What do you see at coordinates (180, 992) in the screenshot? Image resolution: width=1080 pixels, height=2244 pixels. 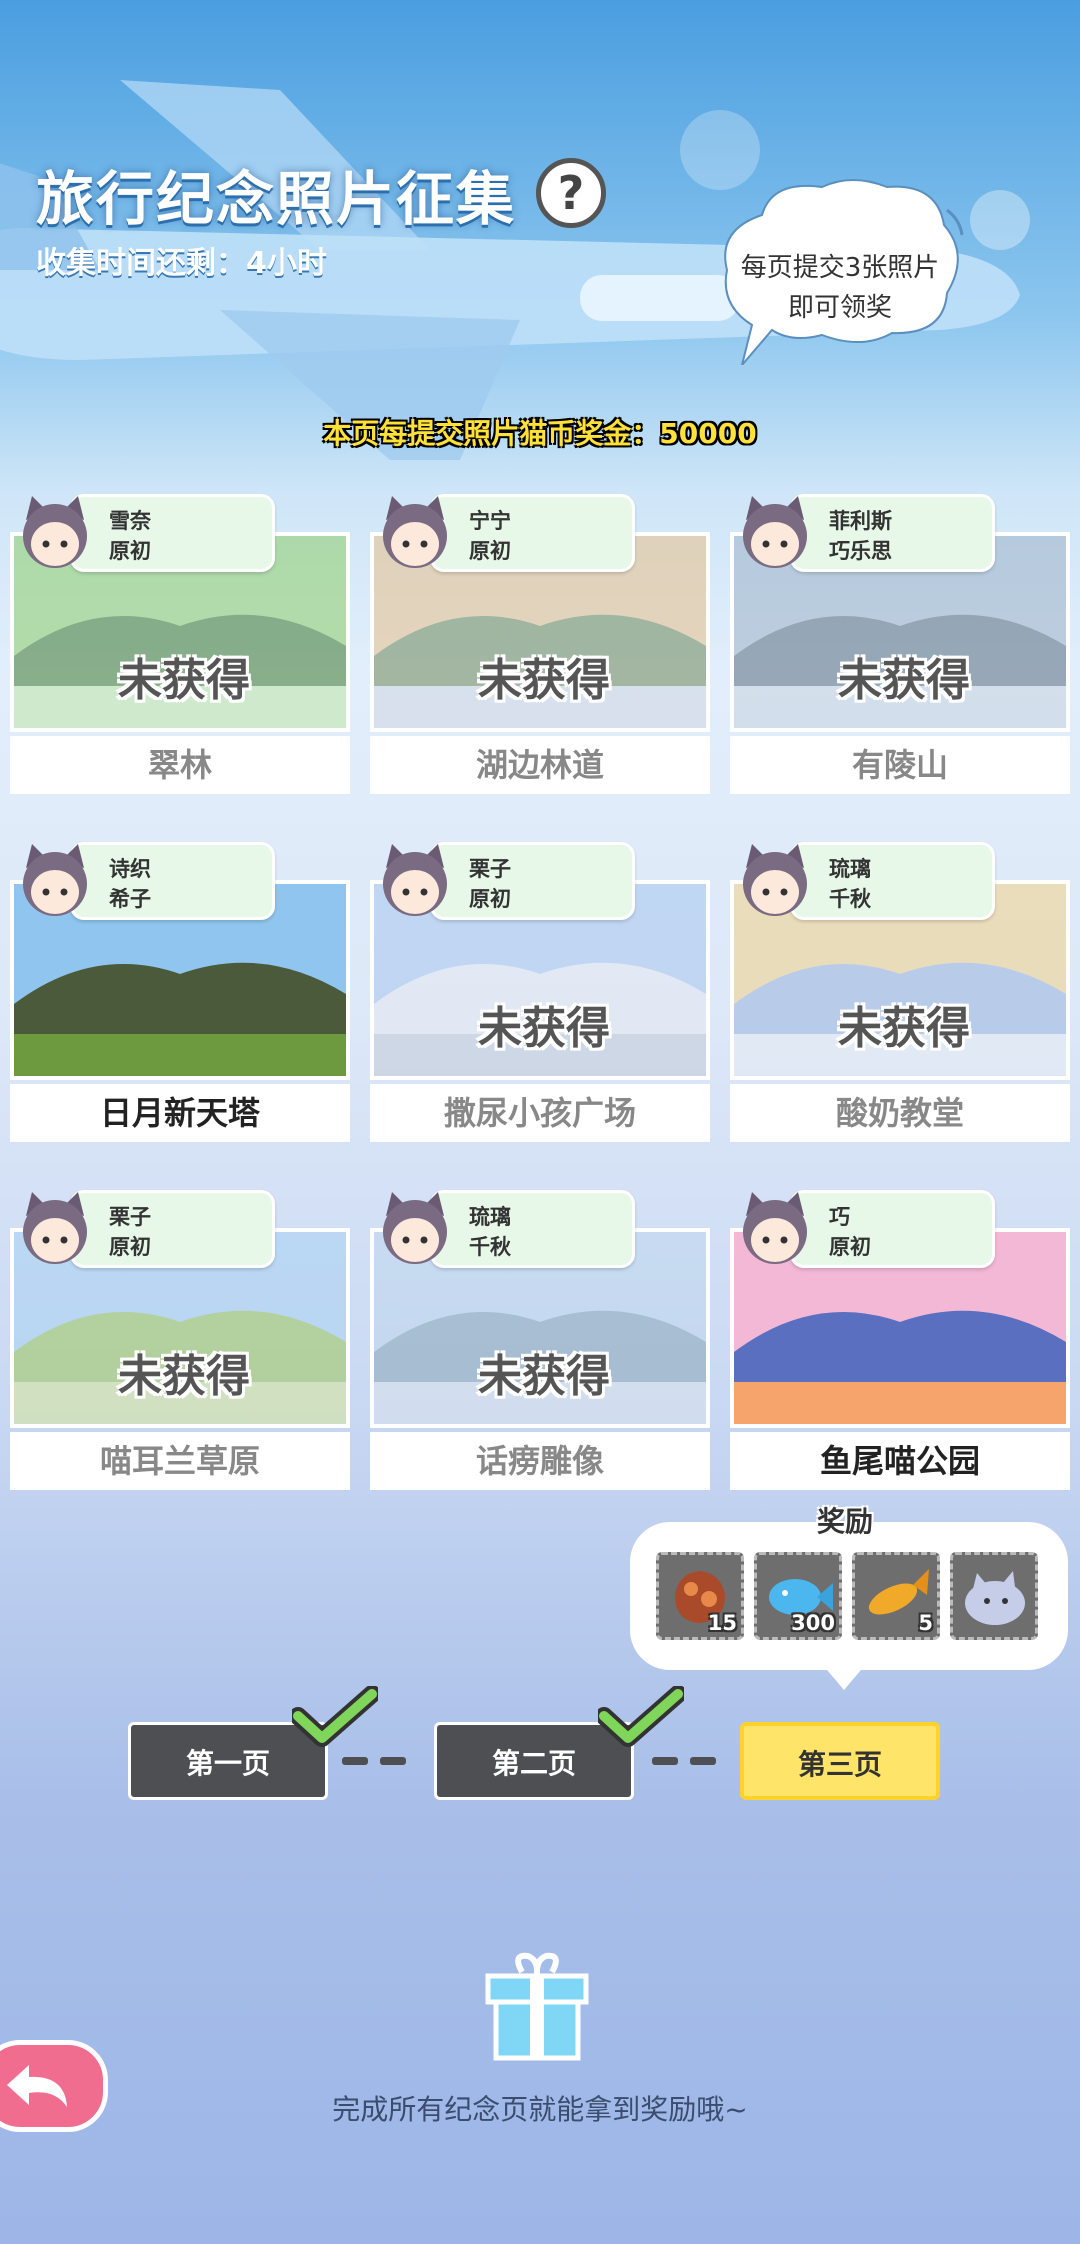 I see `photo-card: 北方 距离:400 日月新天塔 诗织 希子` at bounding box center [180, 992].